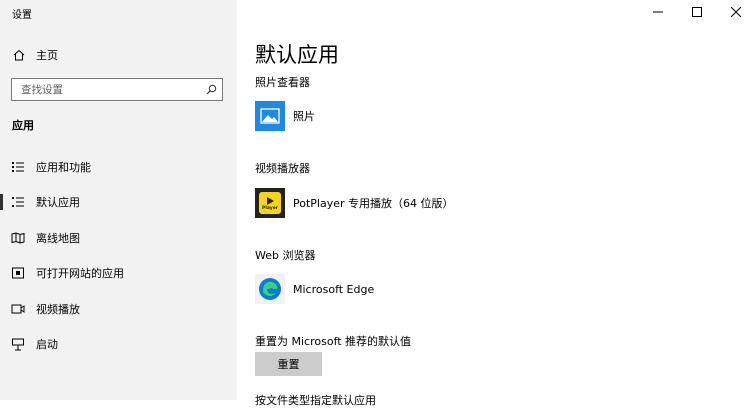 Image resolution: width=755 pixels, height=408 pixels. I want to click on sidebar-item-label: 可打开网站的应用, so click(80, 273).